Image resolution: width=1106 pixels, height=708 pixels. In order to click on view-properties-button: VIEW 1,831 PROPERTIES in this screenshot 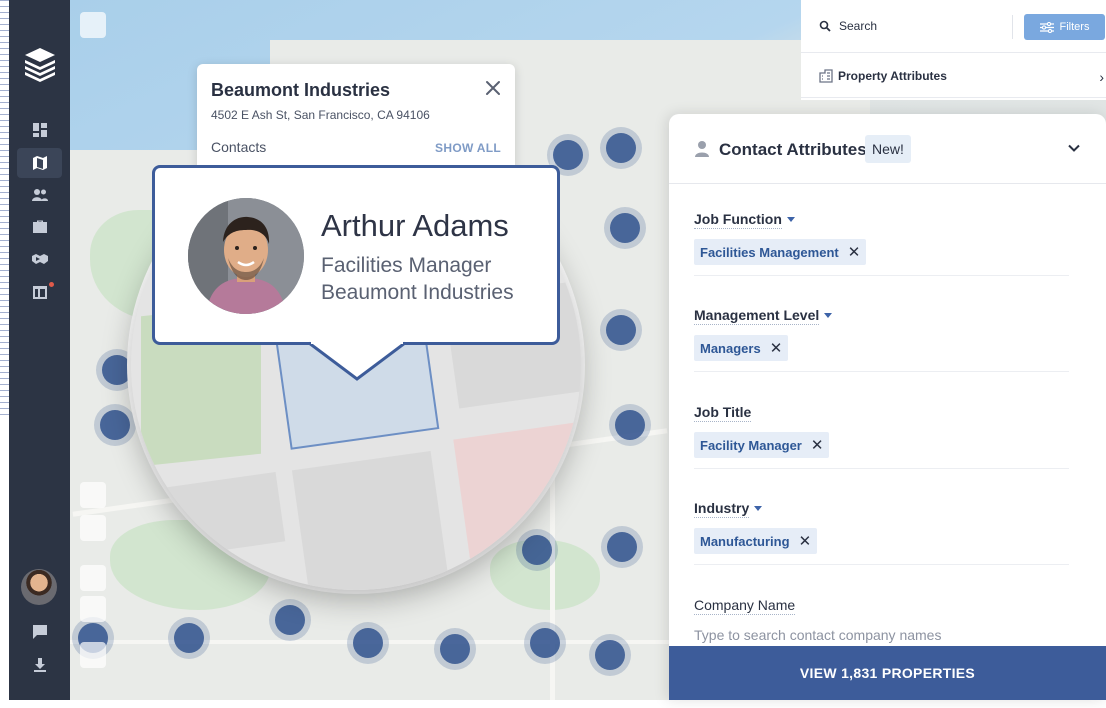, I will do `click(887, 673)`.